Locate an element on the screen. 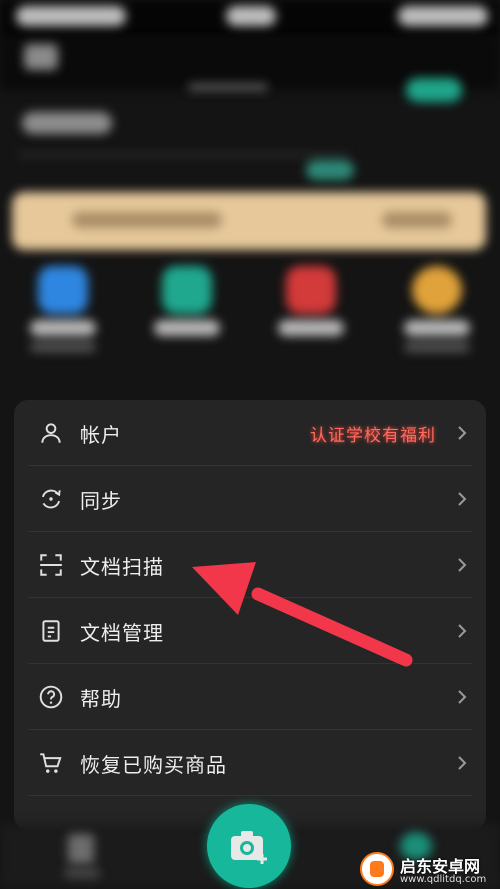 The image size is (500, 889). sync-icon is located at coordinates (51, 499).